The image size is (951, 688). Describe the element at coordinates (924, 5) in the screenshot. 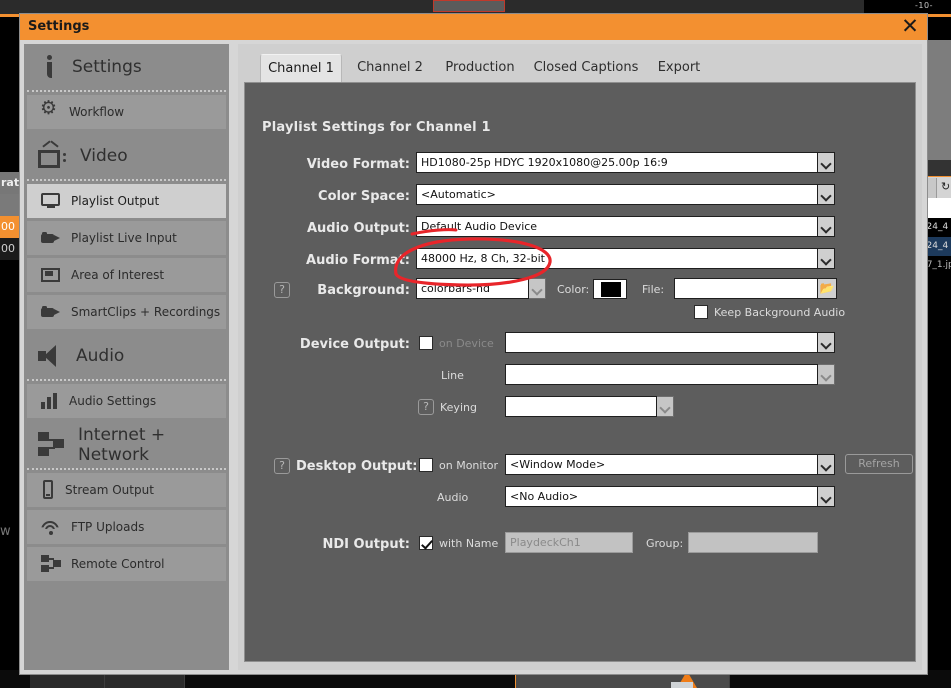

I see `bg-timeline-tick-label: -10-` at that location.